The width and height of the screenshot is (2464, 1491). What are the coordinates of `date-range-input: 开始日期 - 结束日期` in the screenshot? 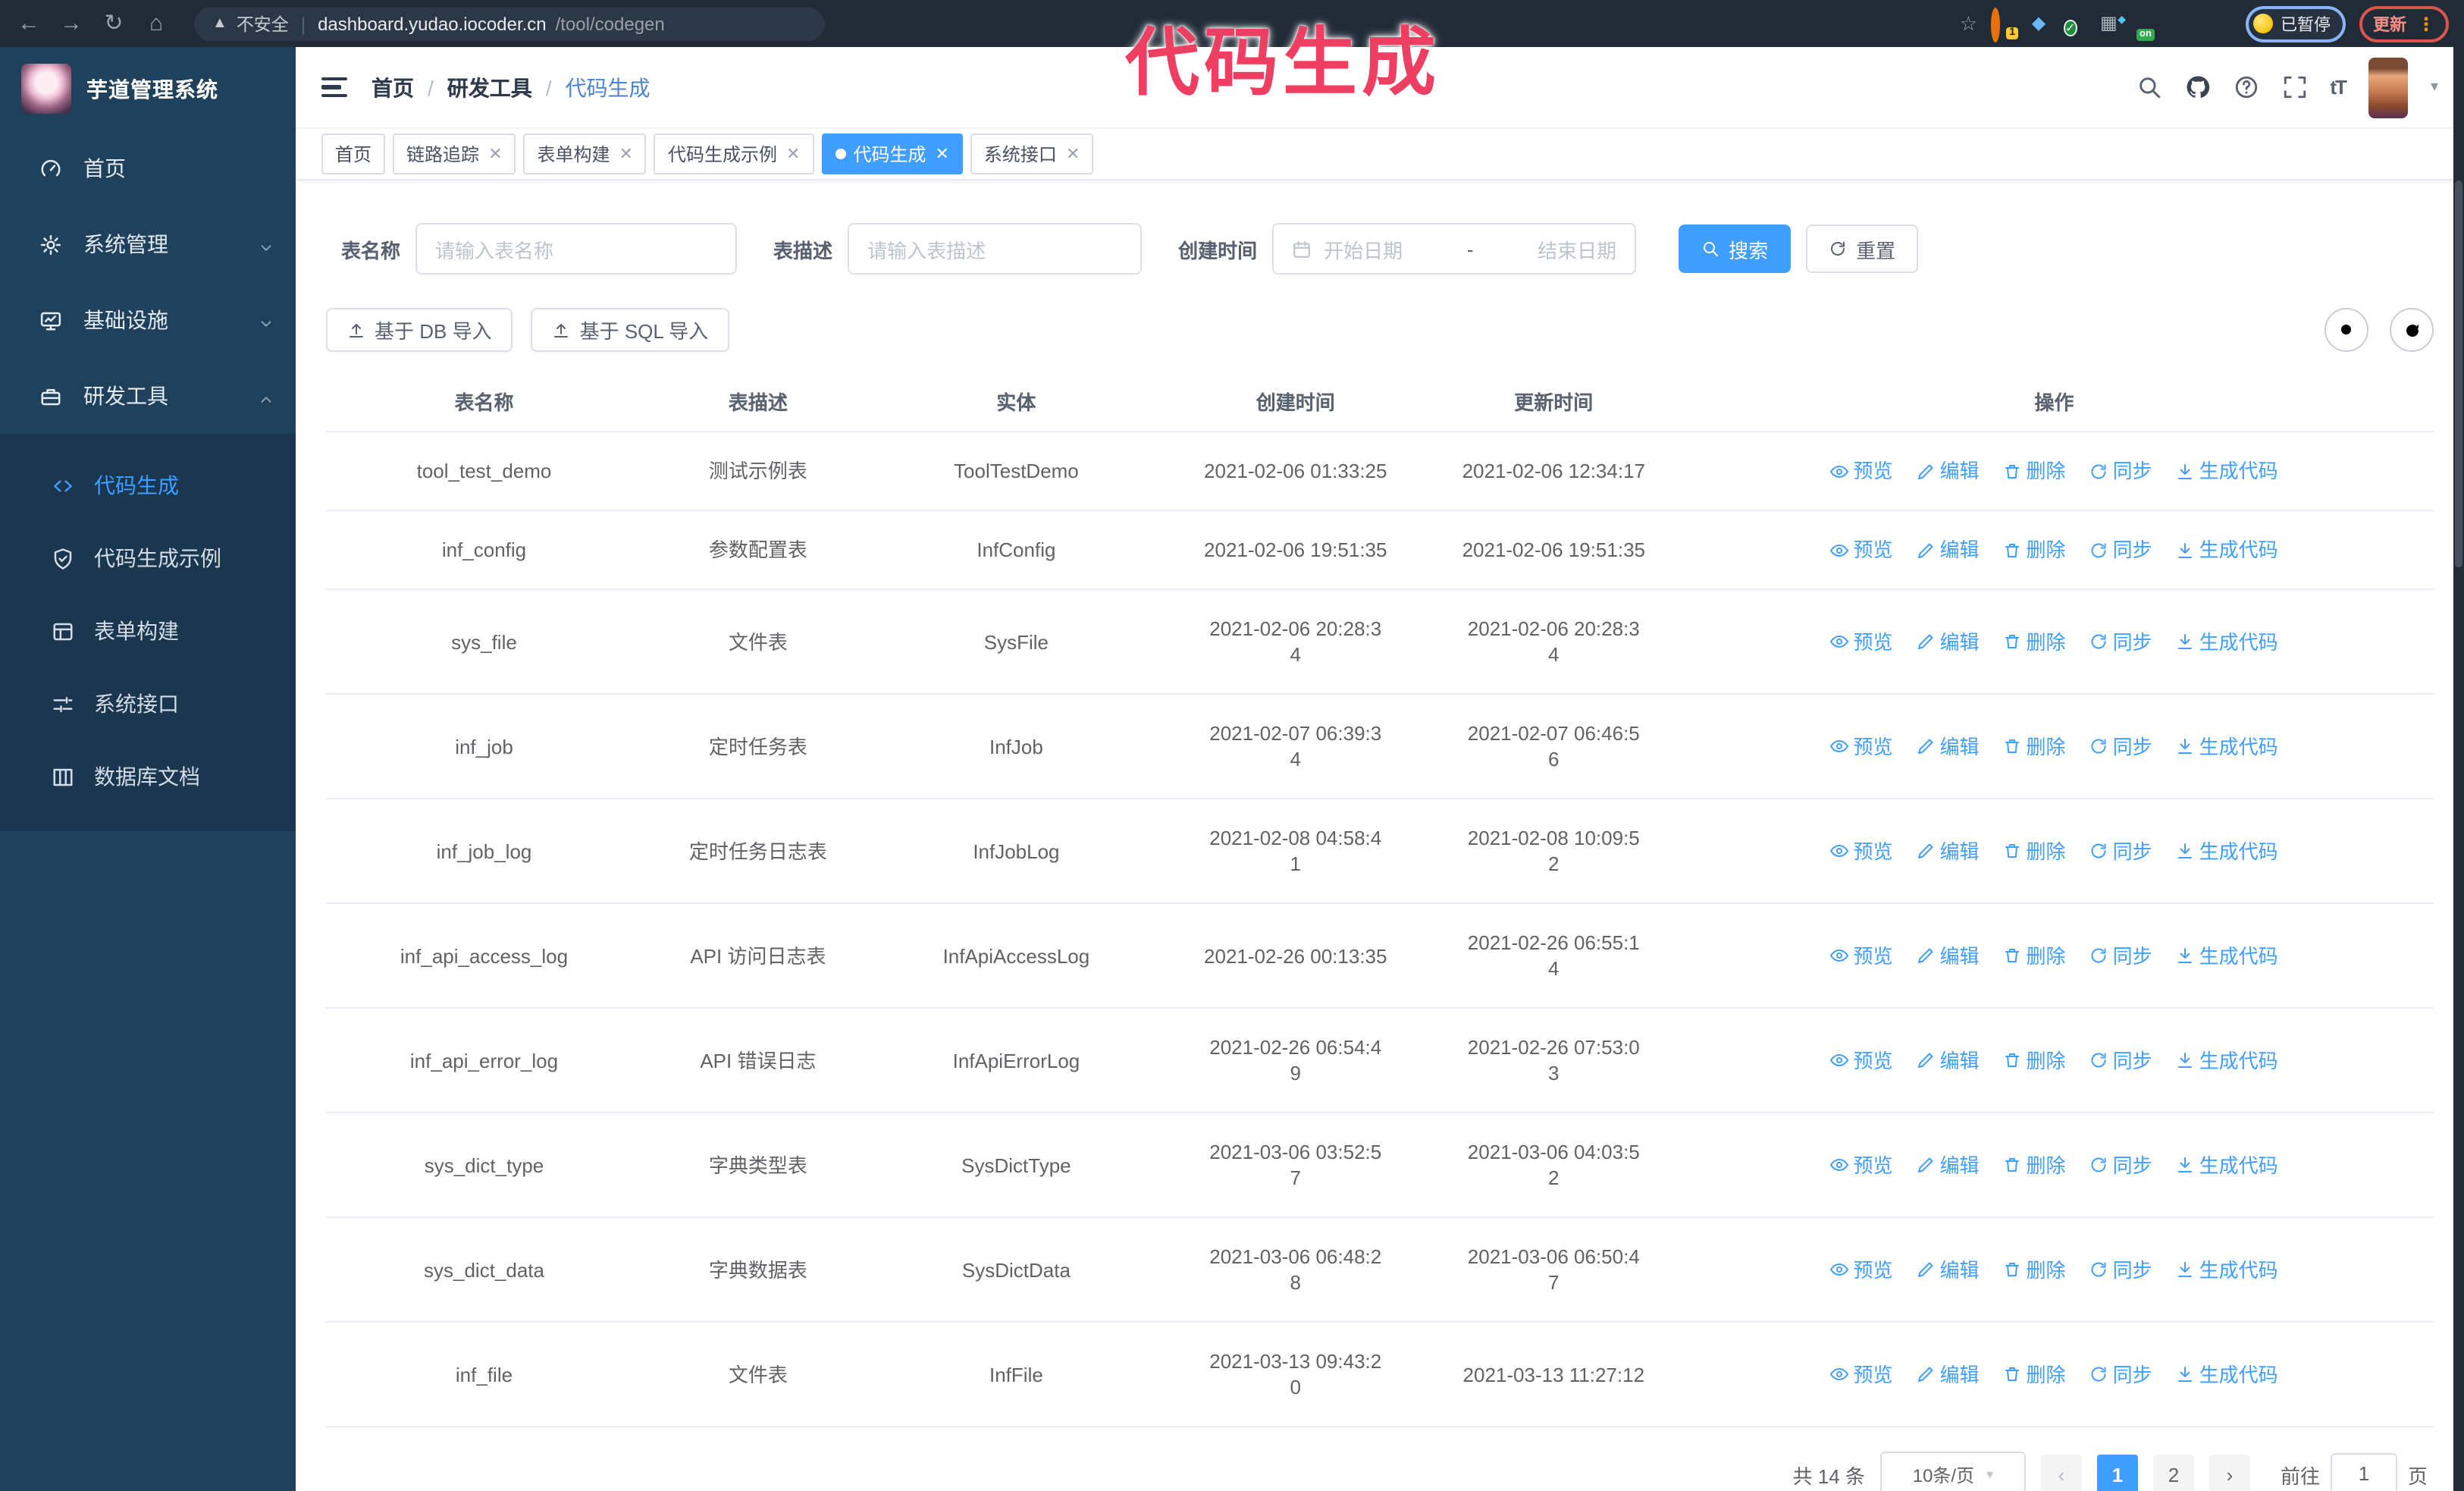 It's located at (1454, 249).